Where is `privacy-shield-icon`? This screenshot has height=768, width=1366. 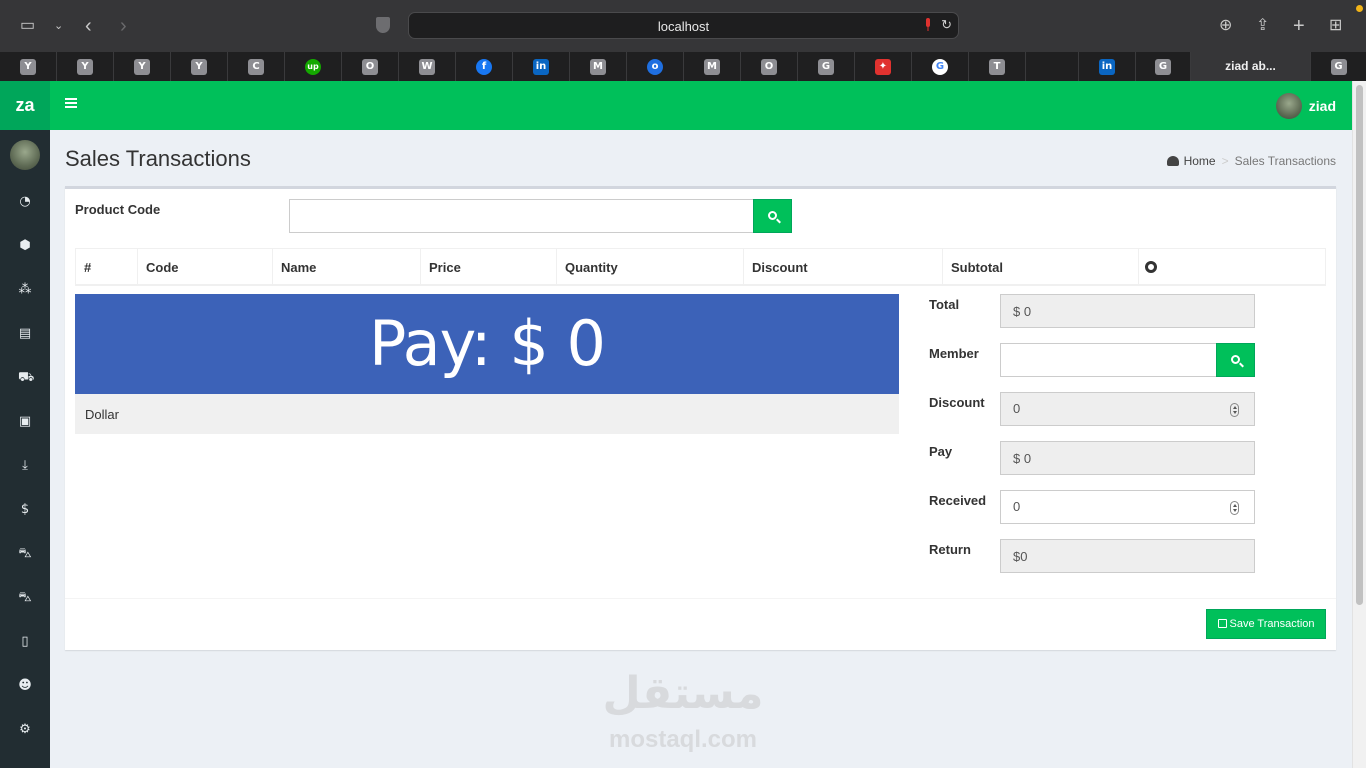
privacy-shield-icon is located at coordinates (383, 25).